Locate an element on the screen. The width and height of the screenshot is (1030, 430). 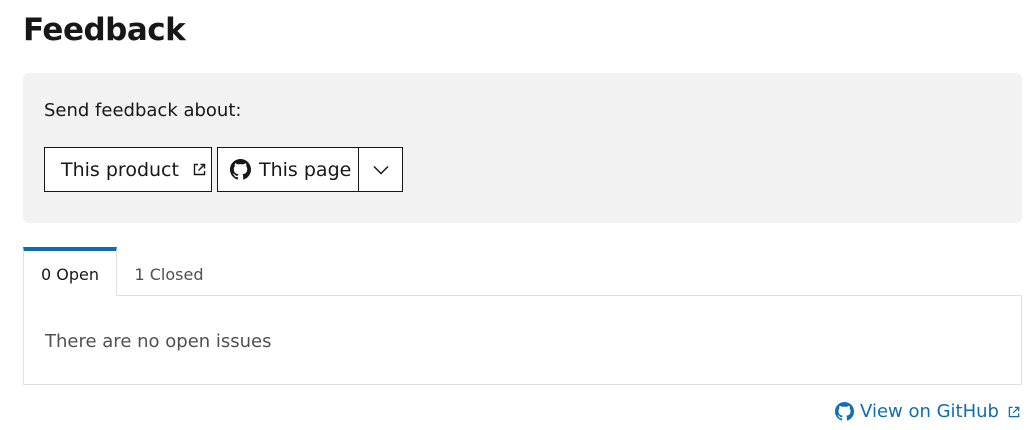
tab-open-issues: 0 Open is located at coordinates (70, 271).